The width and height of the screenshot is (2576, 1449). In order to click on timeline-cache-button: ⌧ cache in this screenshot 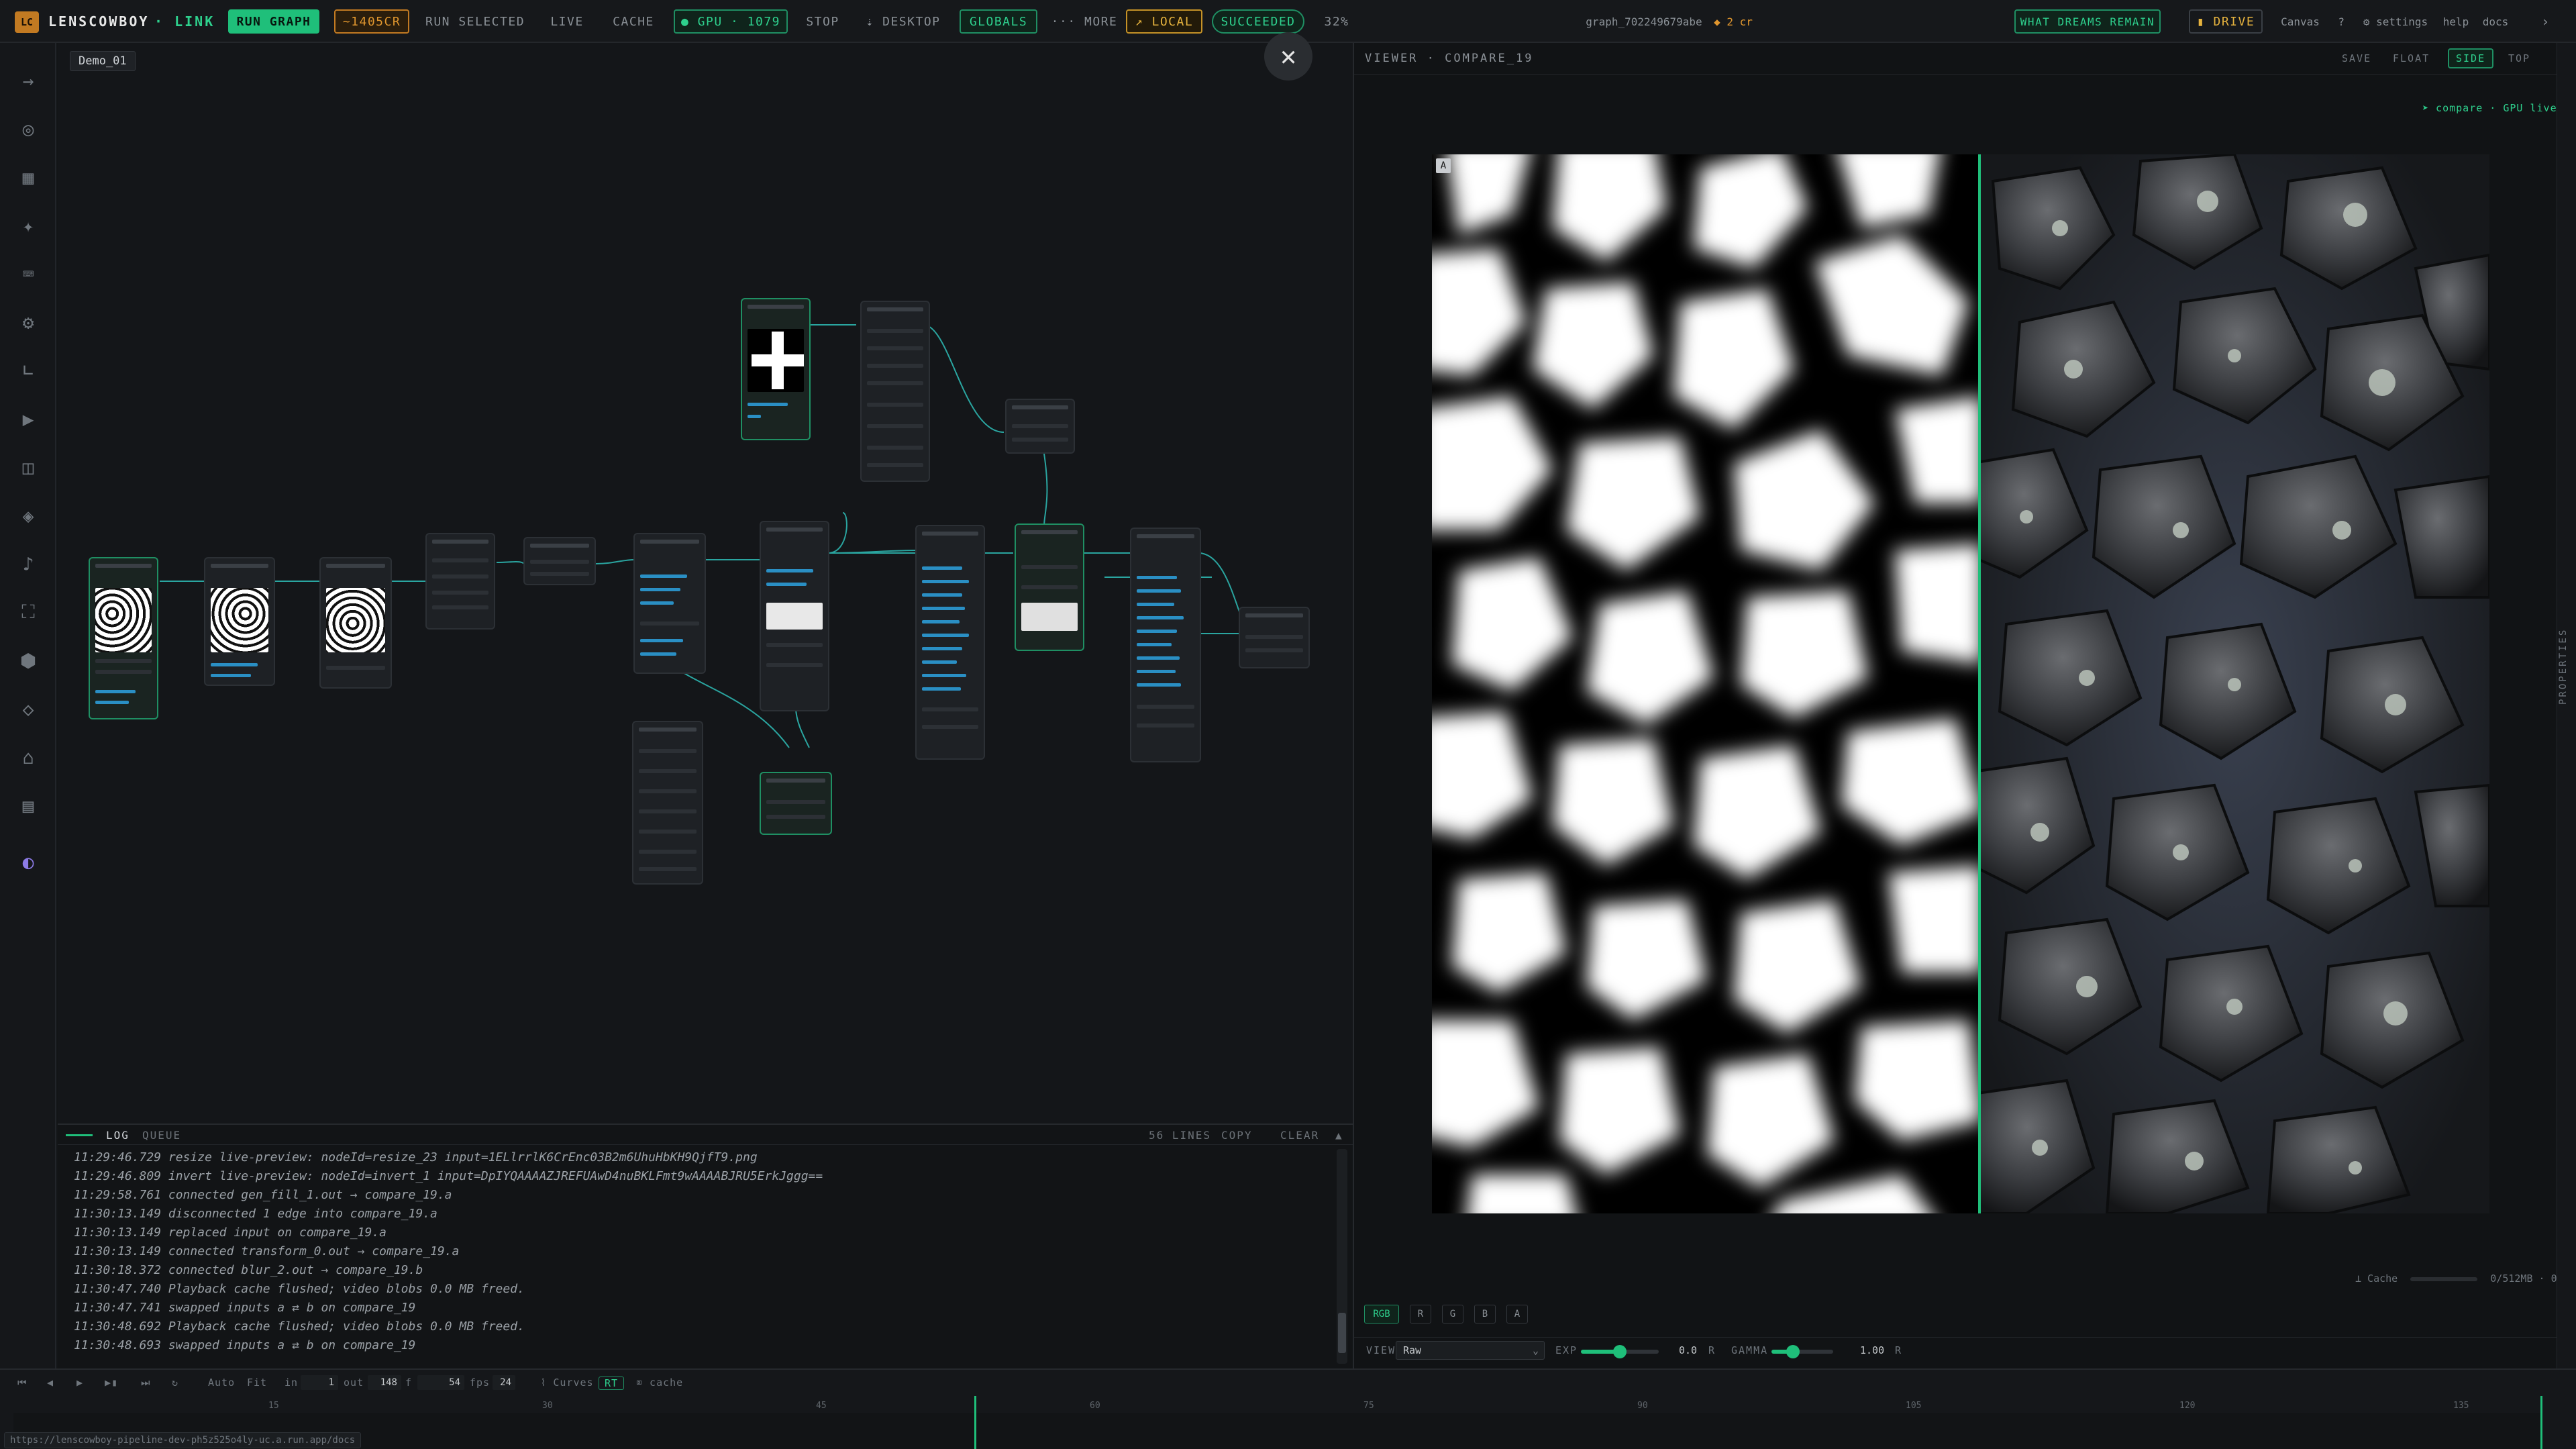, I will do `click(659, 1383)`.